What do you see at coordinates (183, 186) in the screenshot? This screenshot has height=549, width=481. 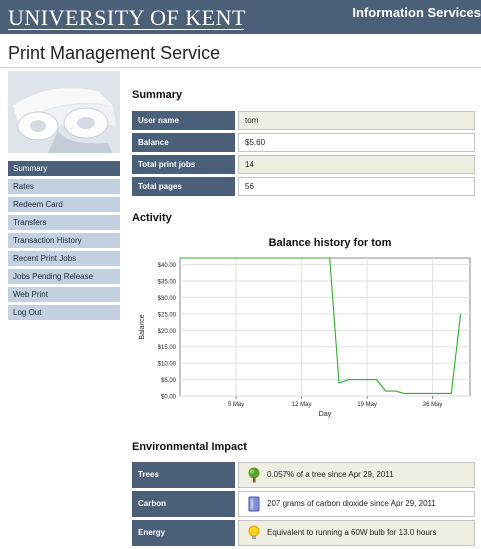 I see `summary-label: Total pages` at bounding box center [183, 186].